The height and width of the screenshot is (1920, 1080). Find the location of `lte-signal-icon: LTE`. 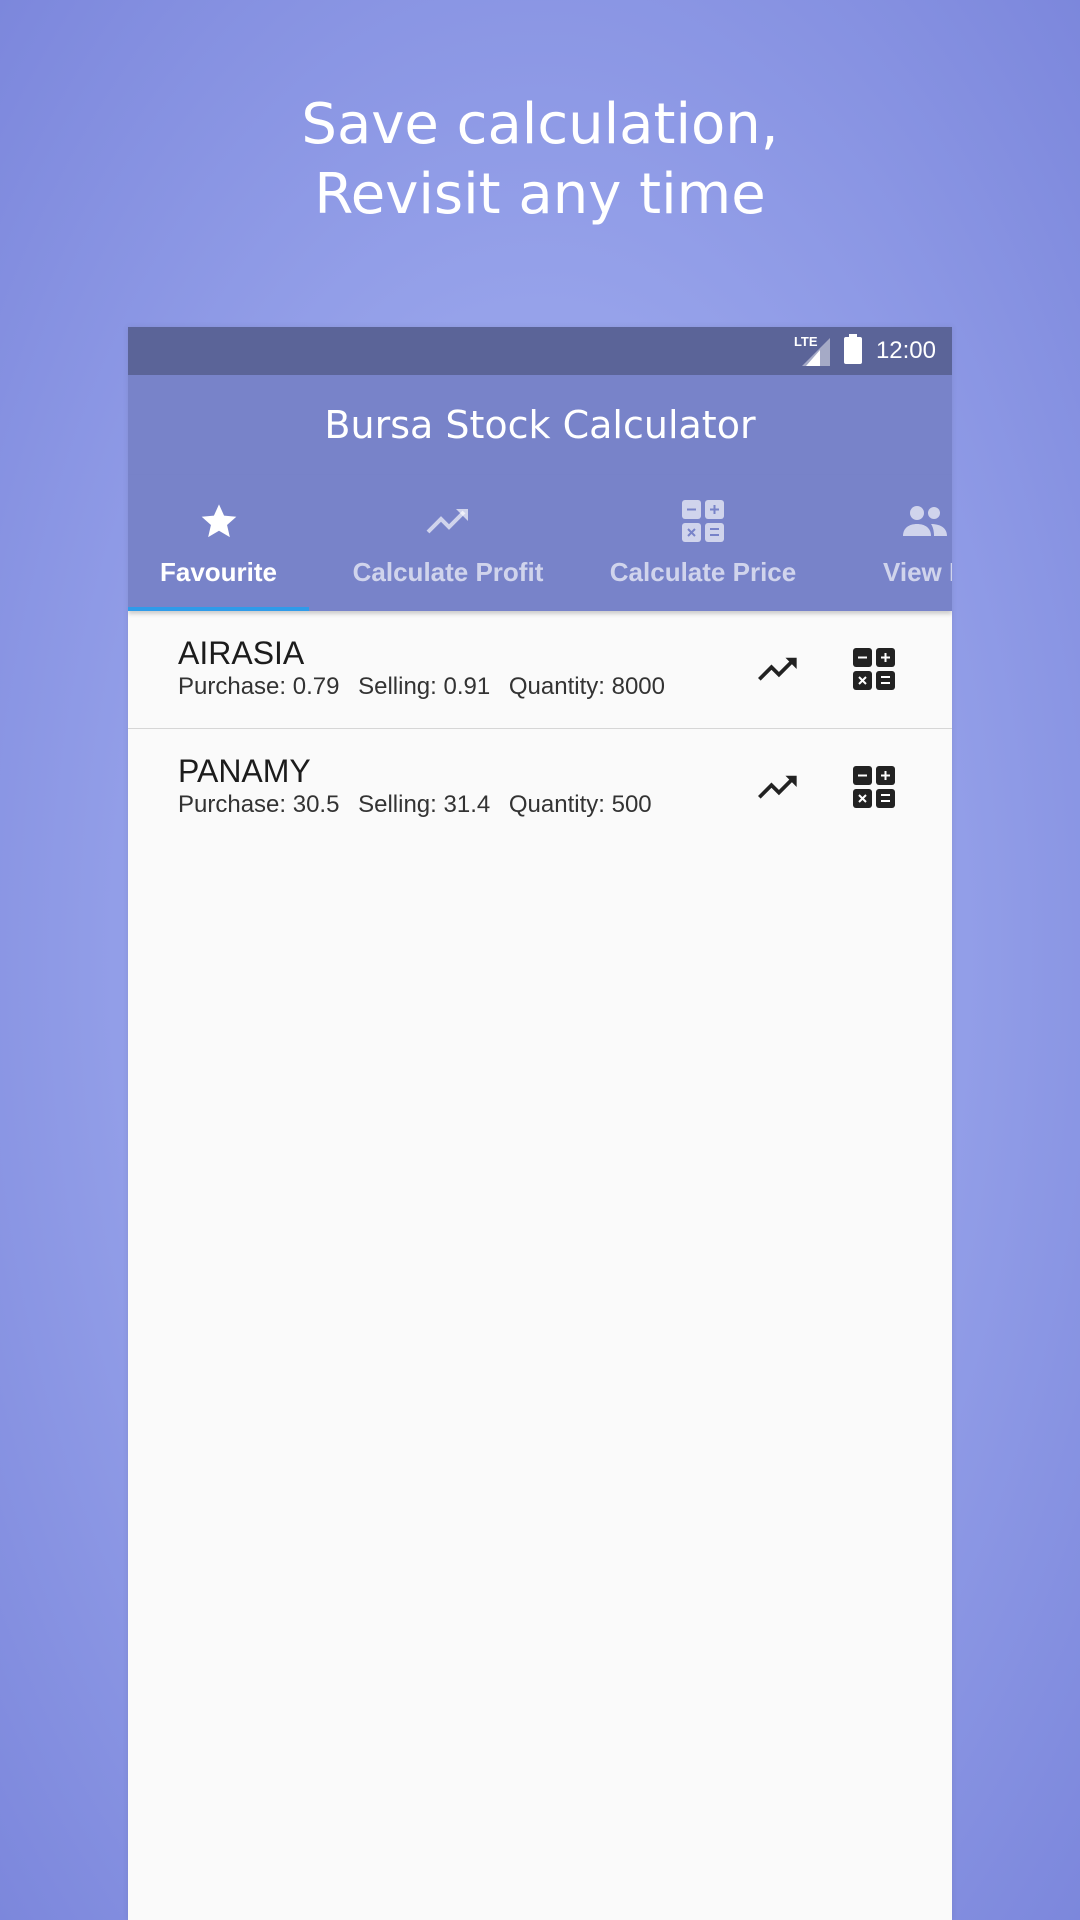

lte-signal-icon: LTE is located at coordinates (812, 350).